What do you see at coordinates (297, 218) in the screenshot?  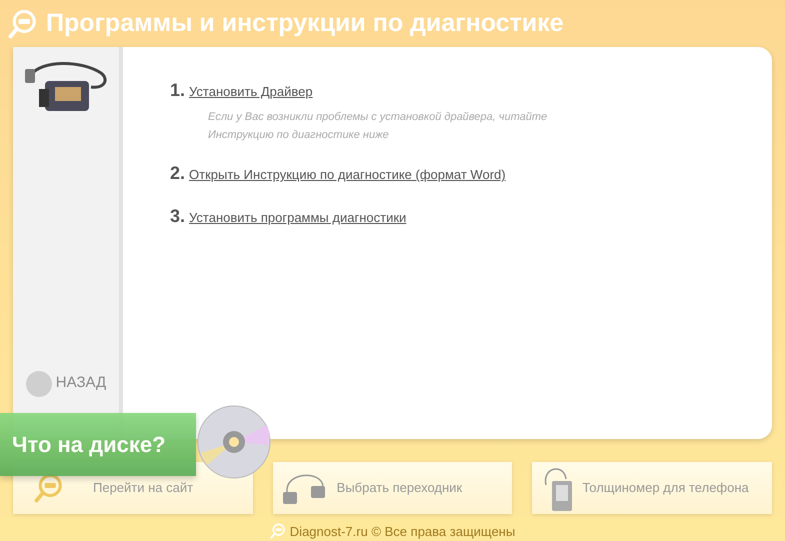 I see `step-link: Установить программы диагностики` at bounding box center [297, 218].